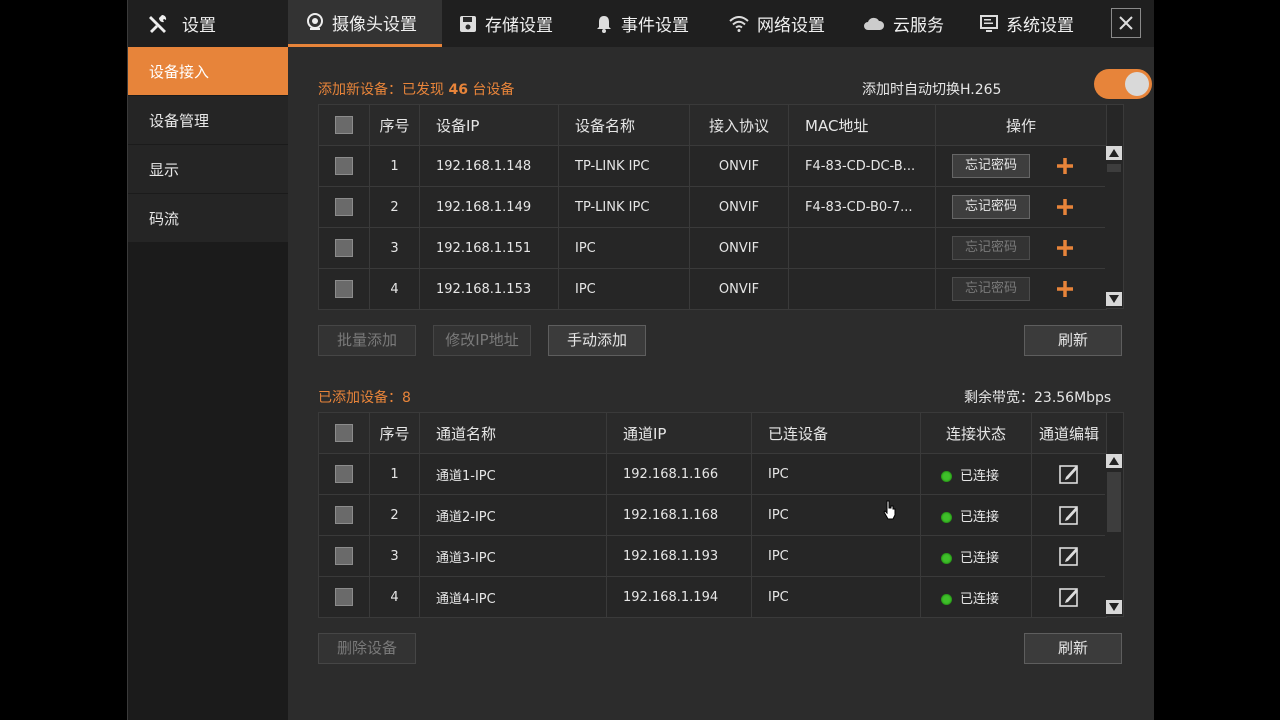 The width and height of the screenshot is (1280, 720). What do you see at coordinates (1126, 23) in the screenshot?
I see `close-button` at bounding box center [1126, 23].